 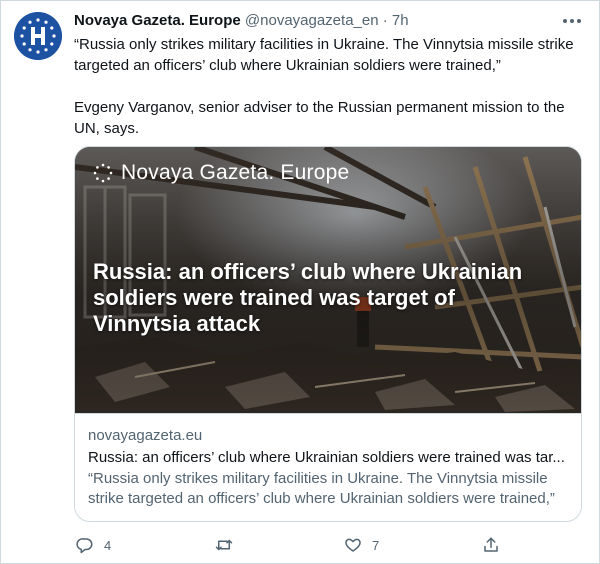 What do you see at coordinates (224, 545) in the screenshot?
I see `retweet-icon` at bounding box center [224, 545].